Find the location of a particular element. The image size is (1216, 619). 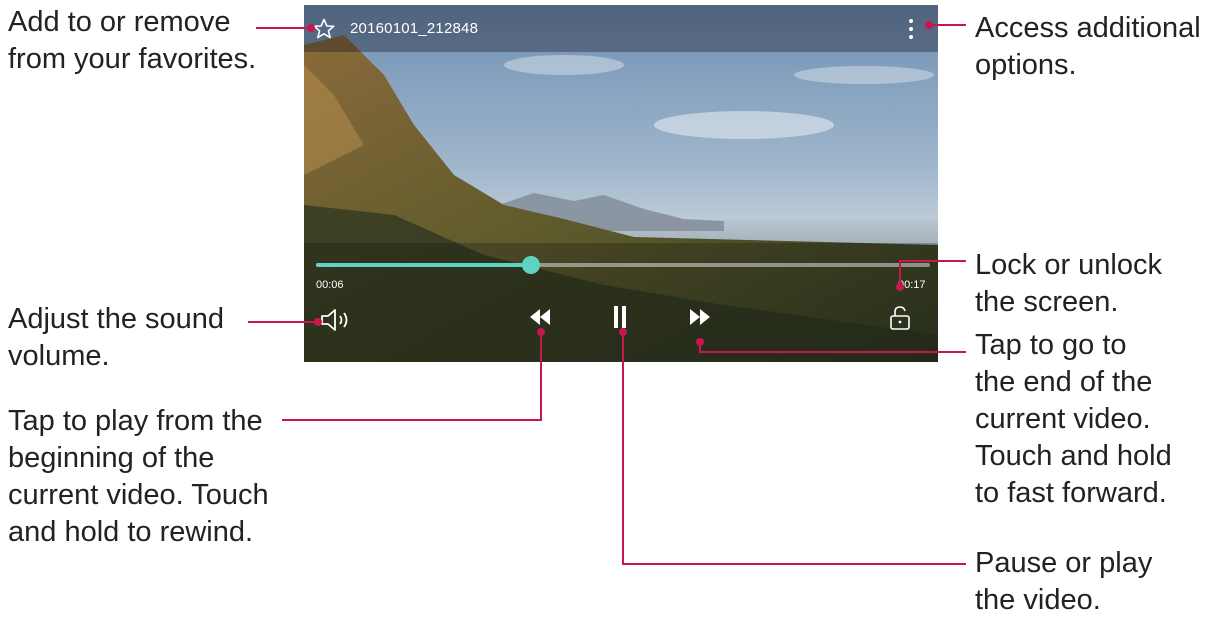

annotation-line: options. is located at coordinates (1026, 65).